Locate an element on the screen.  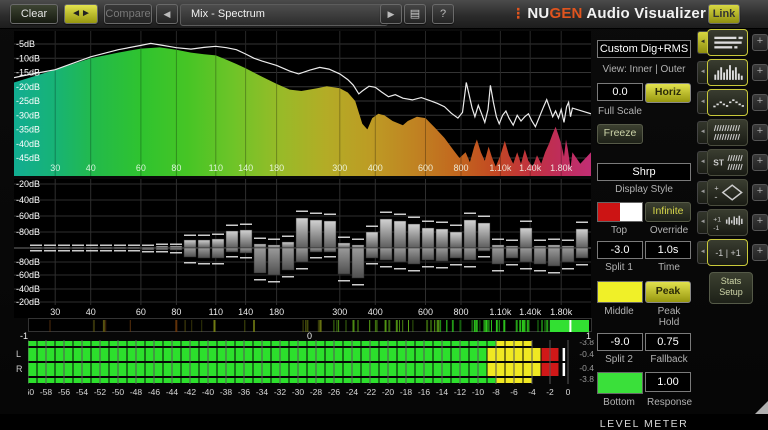
db-tick-label: -80dB is located at coordinates (28, 262).